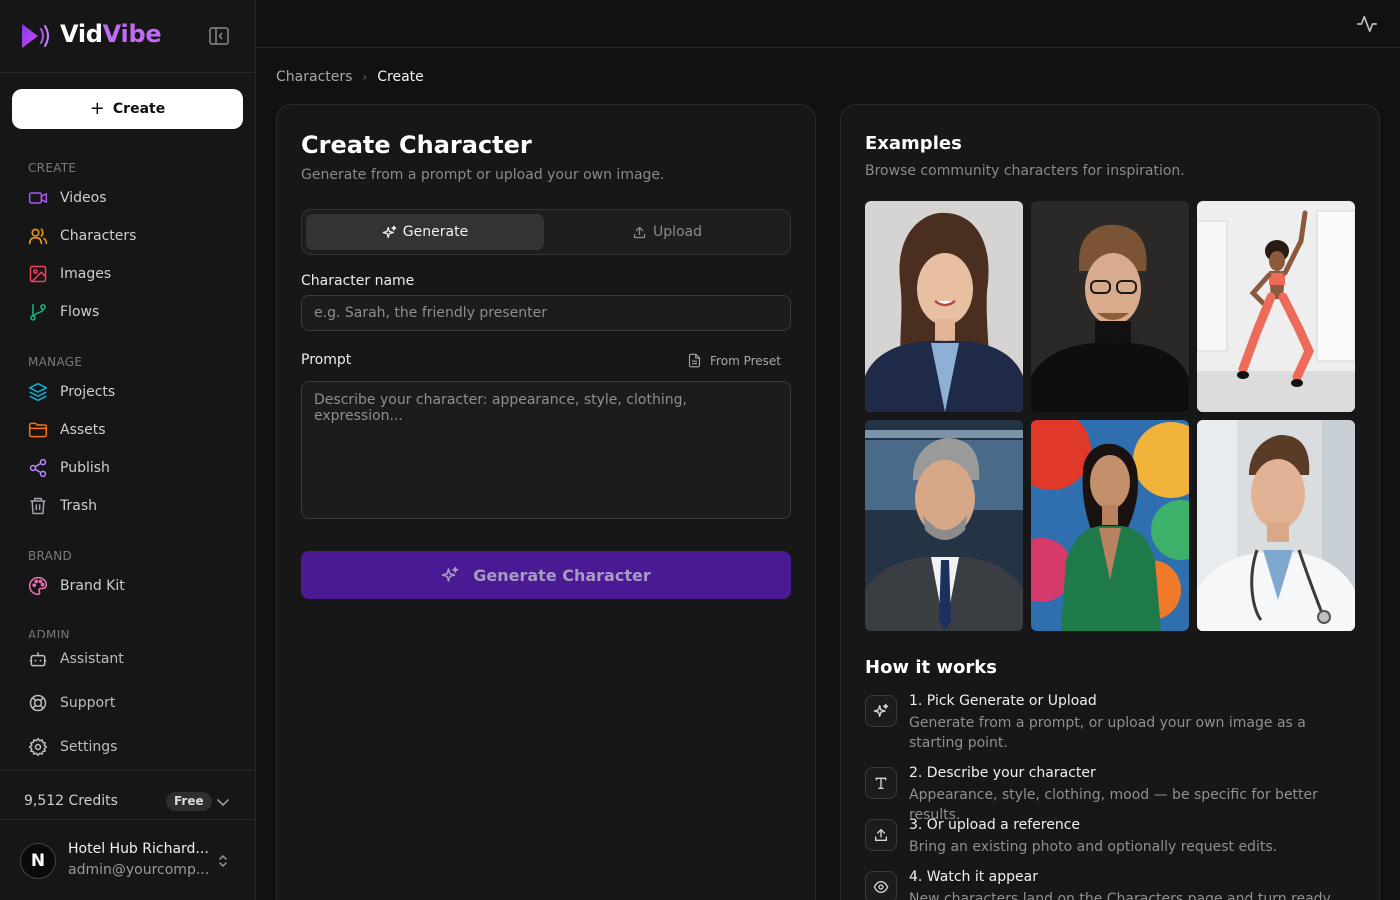  I want to click on sidebar-item-projects: Projects, so click(128, 392).